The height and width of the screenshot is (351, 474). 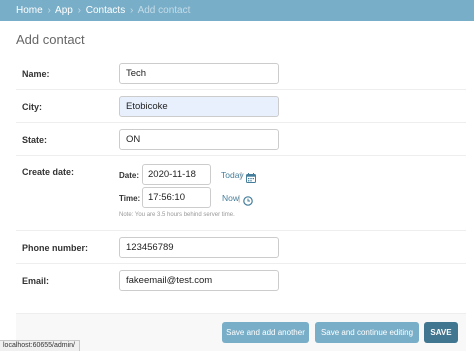 I want to click on clock-icon, so click(x=248, y=202).